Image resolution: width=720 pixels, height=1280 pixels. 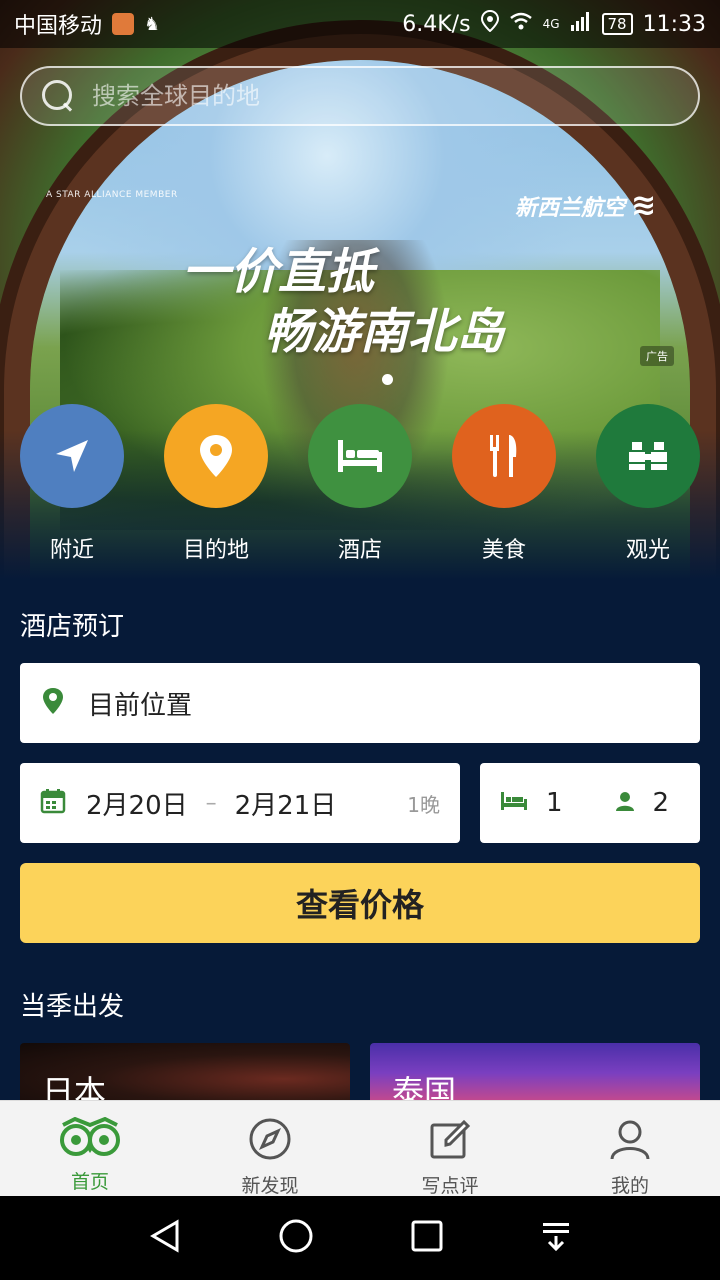 What do you see at coordinates (657, 356) in the screenshot?
I see `ad-tag: 广告` at bounding box center [657, 356].